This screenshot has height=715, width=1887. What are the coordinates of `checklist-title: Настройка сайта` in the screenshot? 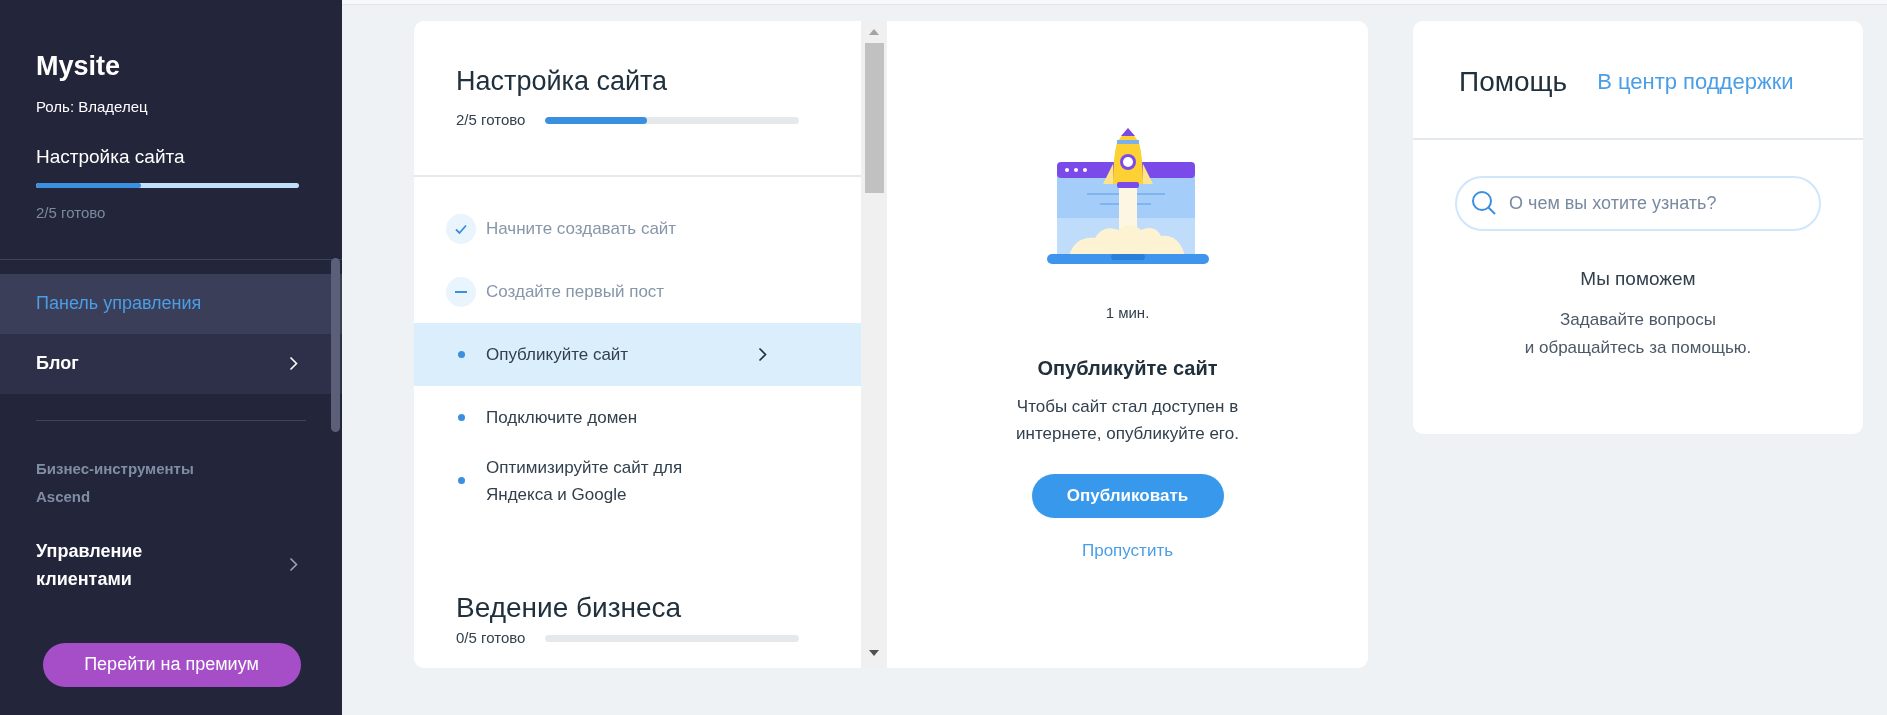 It's located at (562, 81).